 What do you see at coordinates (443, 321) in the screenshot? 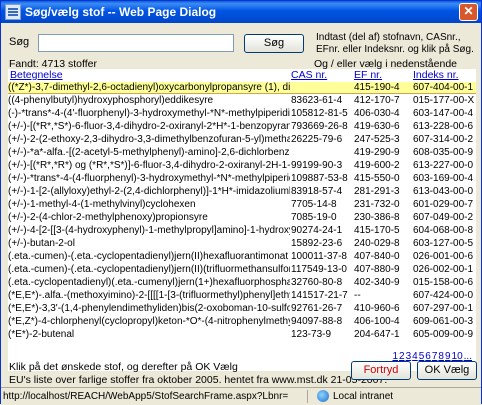
I see `cell-index: 609-061-00-3` at bounding box center [443, 321].